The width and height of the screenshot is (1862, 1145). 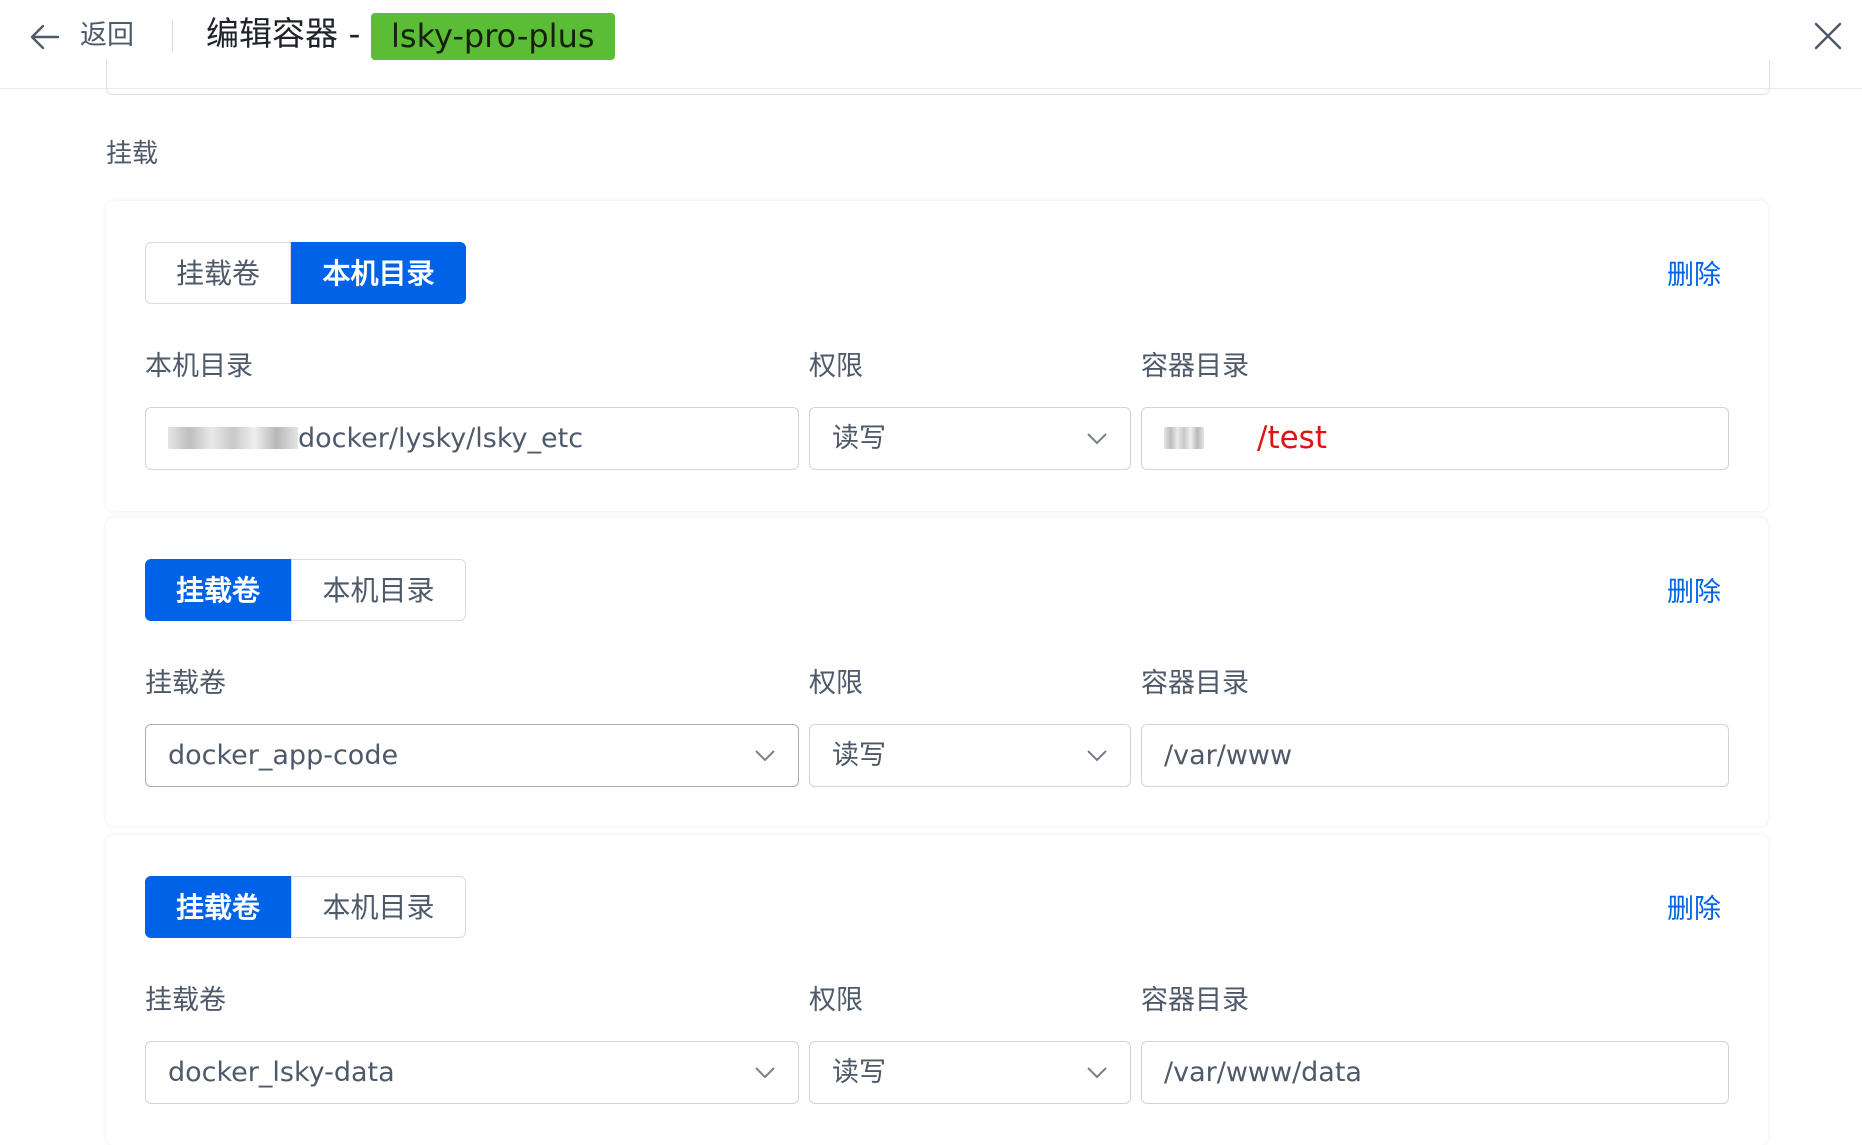 What do you see at coordinates (132, 154) in the screenshot?
I see `mounts-section-label: 挂载` at bounding box center [132, 154].